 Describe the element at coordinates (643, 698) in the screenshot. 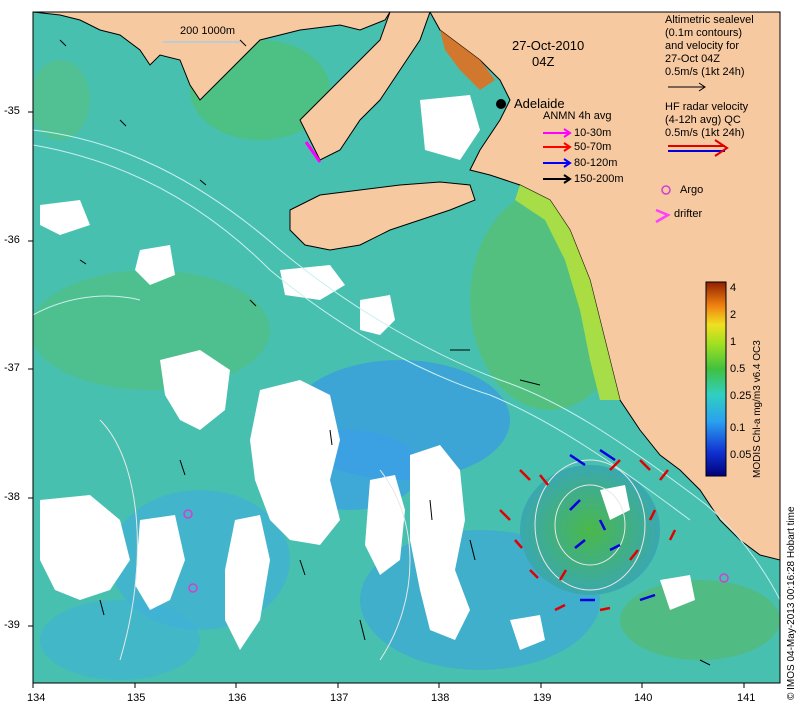

I see `x-tick-label: 140` at that location.